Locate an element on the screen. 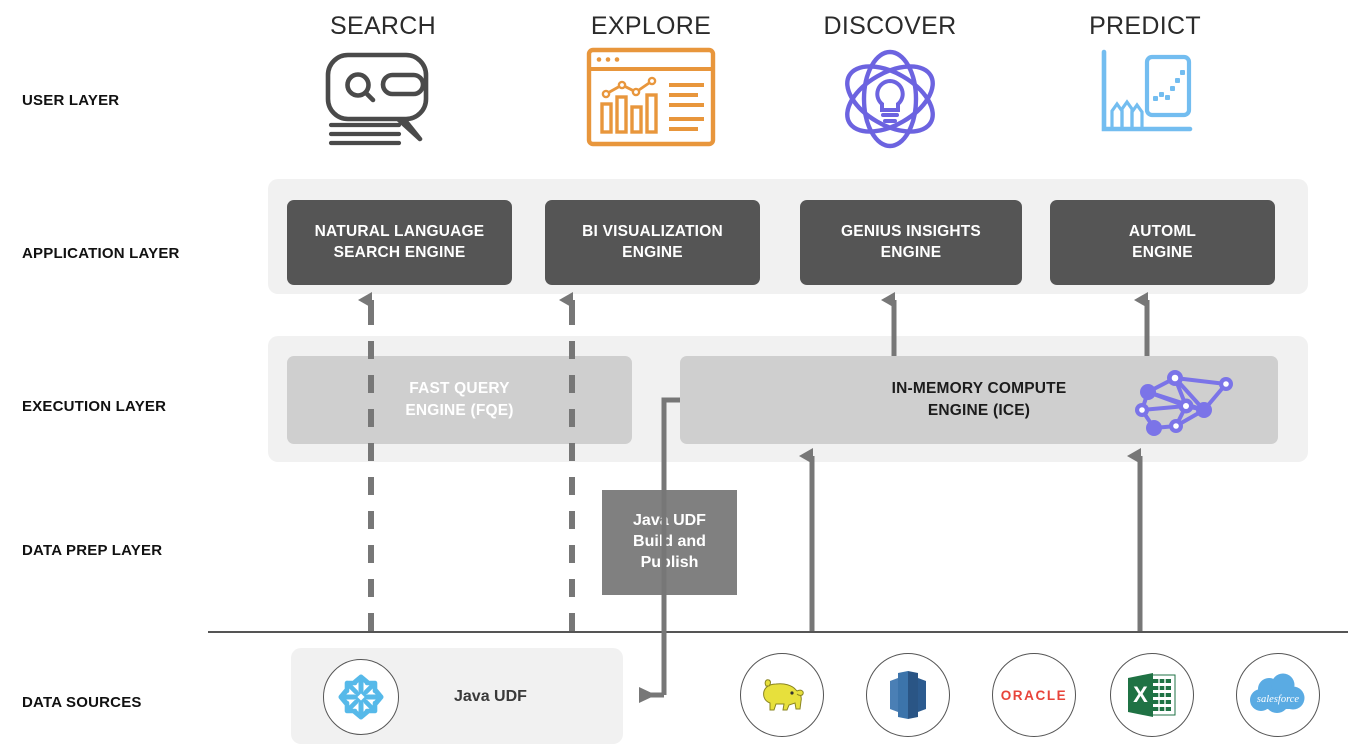 Image resolution: width=1348 pixels, height=744 pixels. dashboard-window-icon is located at coordinates (651, 97).